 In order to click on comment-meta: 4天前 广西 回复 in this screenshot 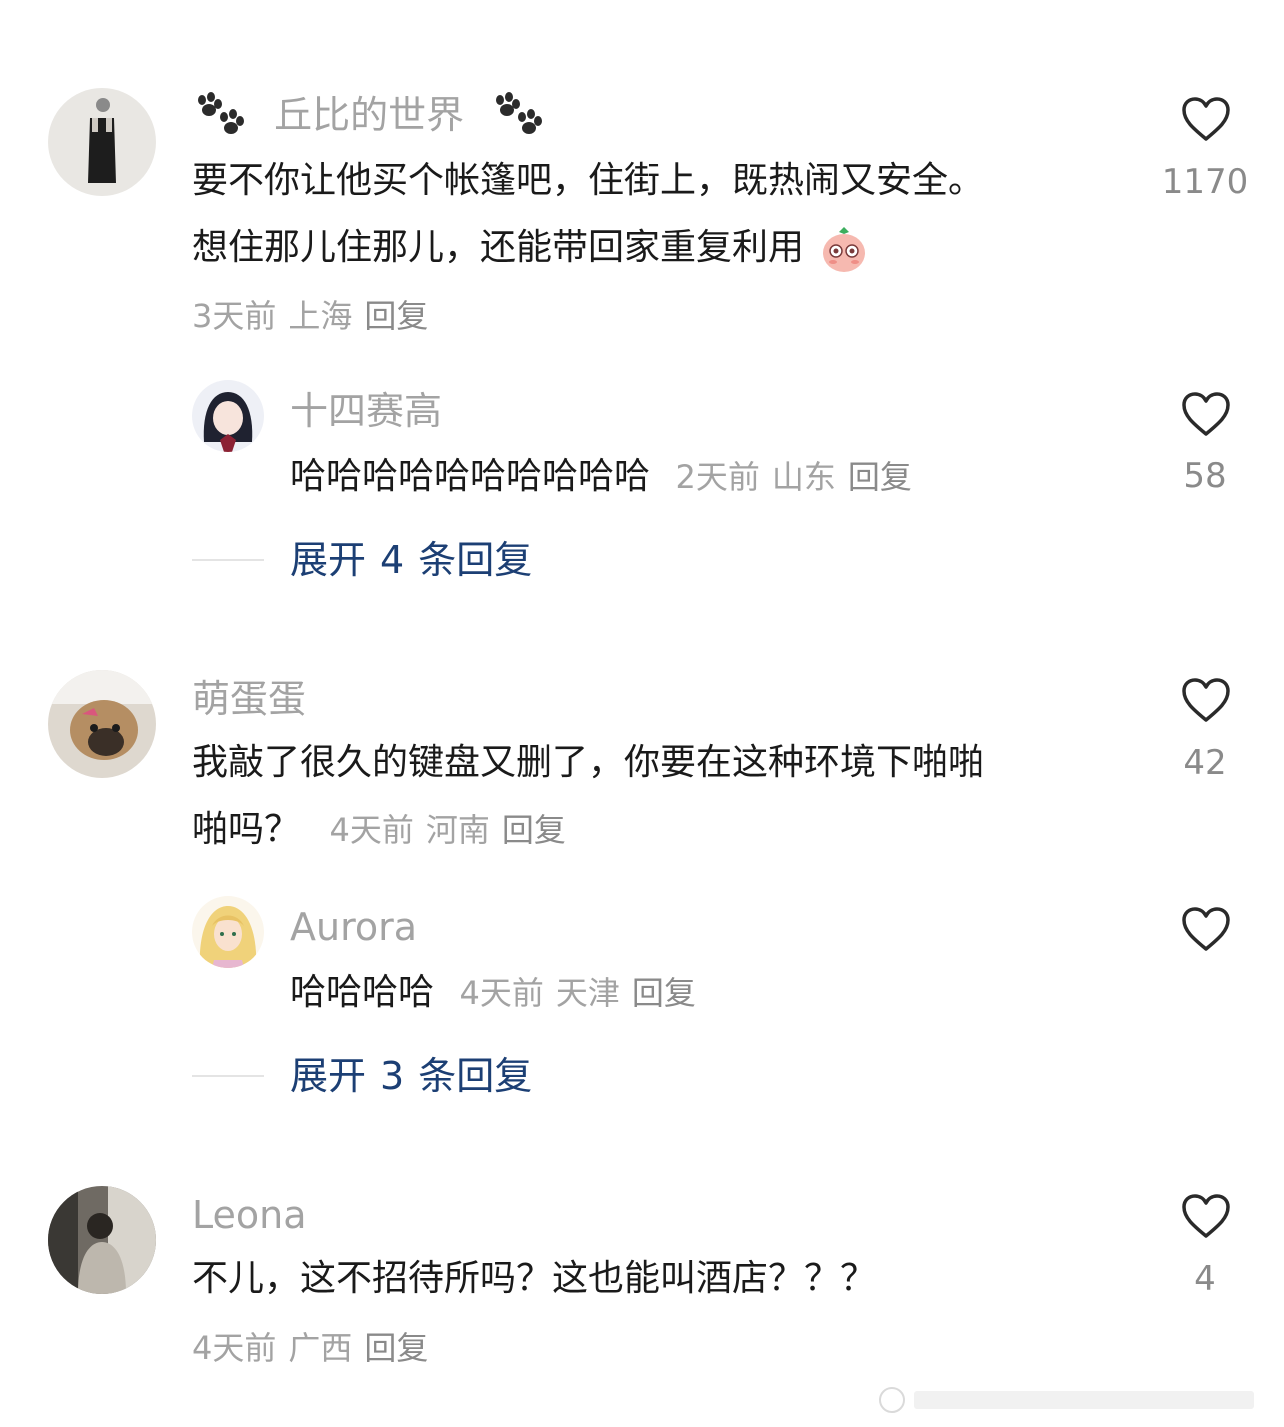, I will do `click(310, 1348)`.